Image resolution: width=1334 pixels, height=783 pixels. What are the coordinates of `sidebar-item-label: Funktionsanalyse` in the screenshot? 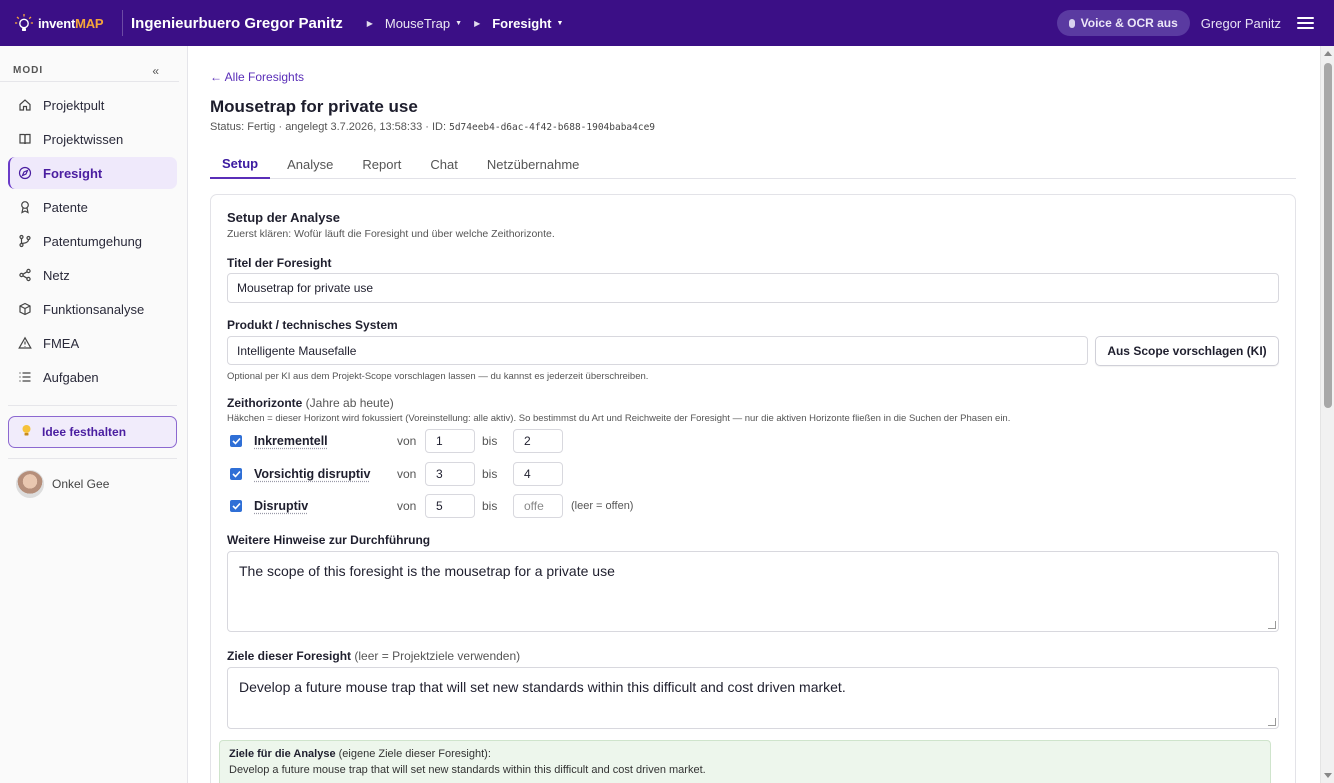 It's located at (94, 309).